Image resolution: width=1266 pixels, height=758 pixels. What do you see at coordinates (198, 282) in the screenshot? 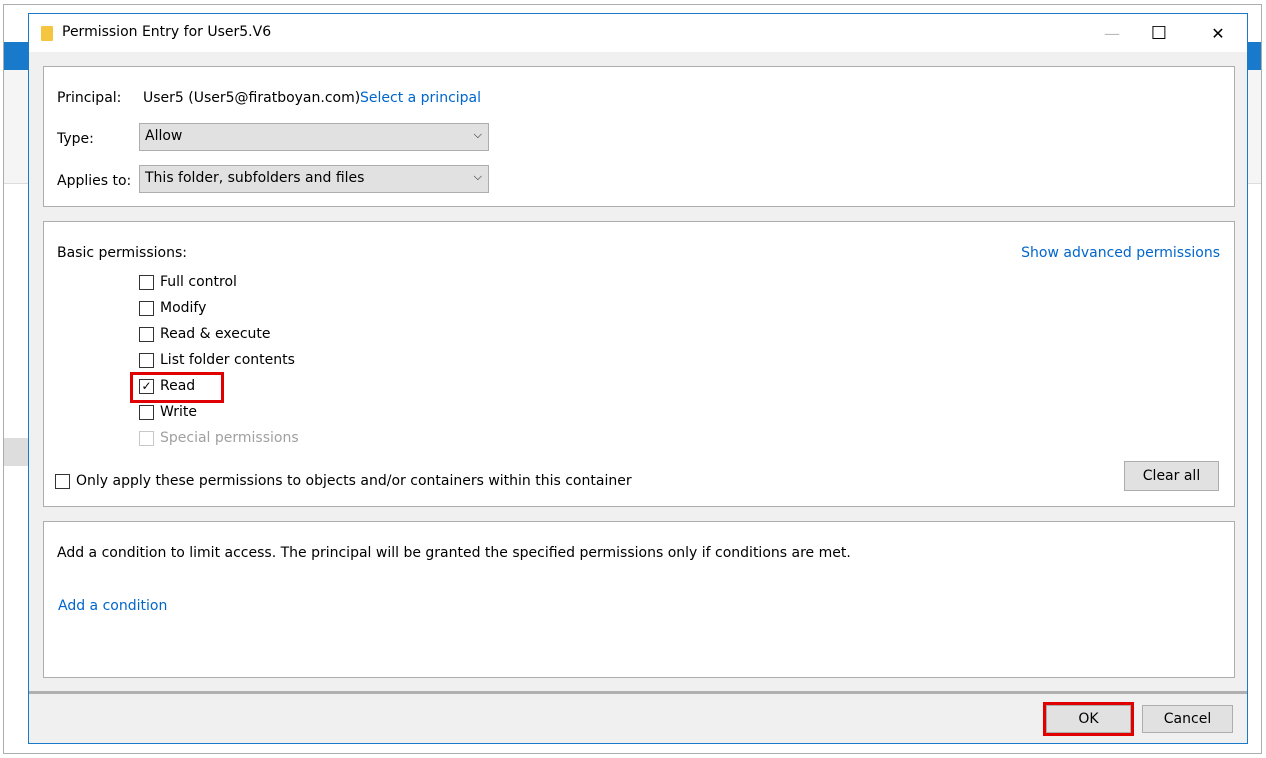
I see `permission-label: Full control` at bounding box center [198, 282].